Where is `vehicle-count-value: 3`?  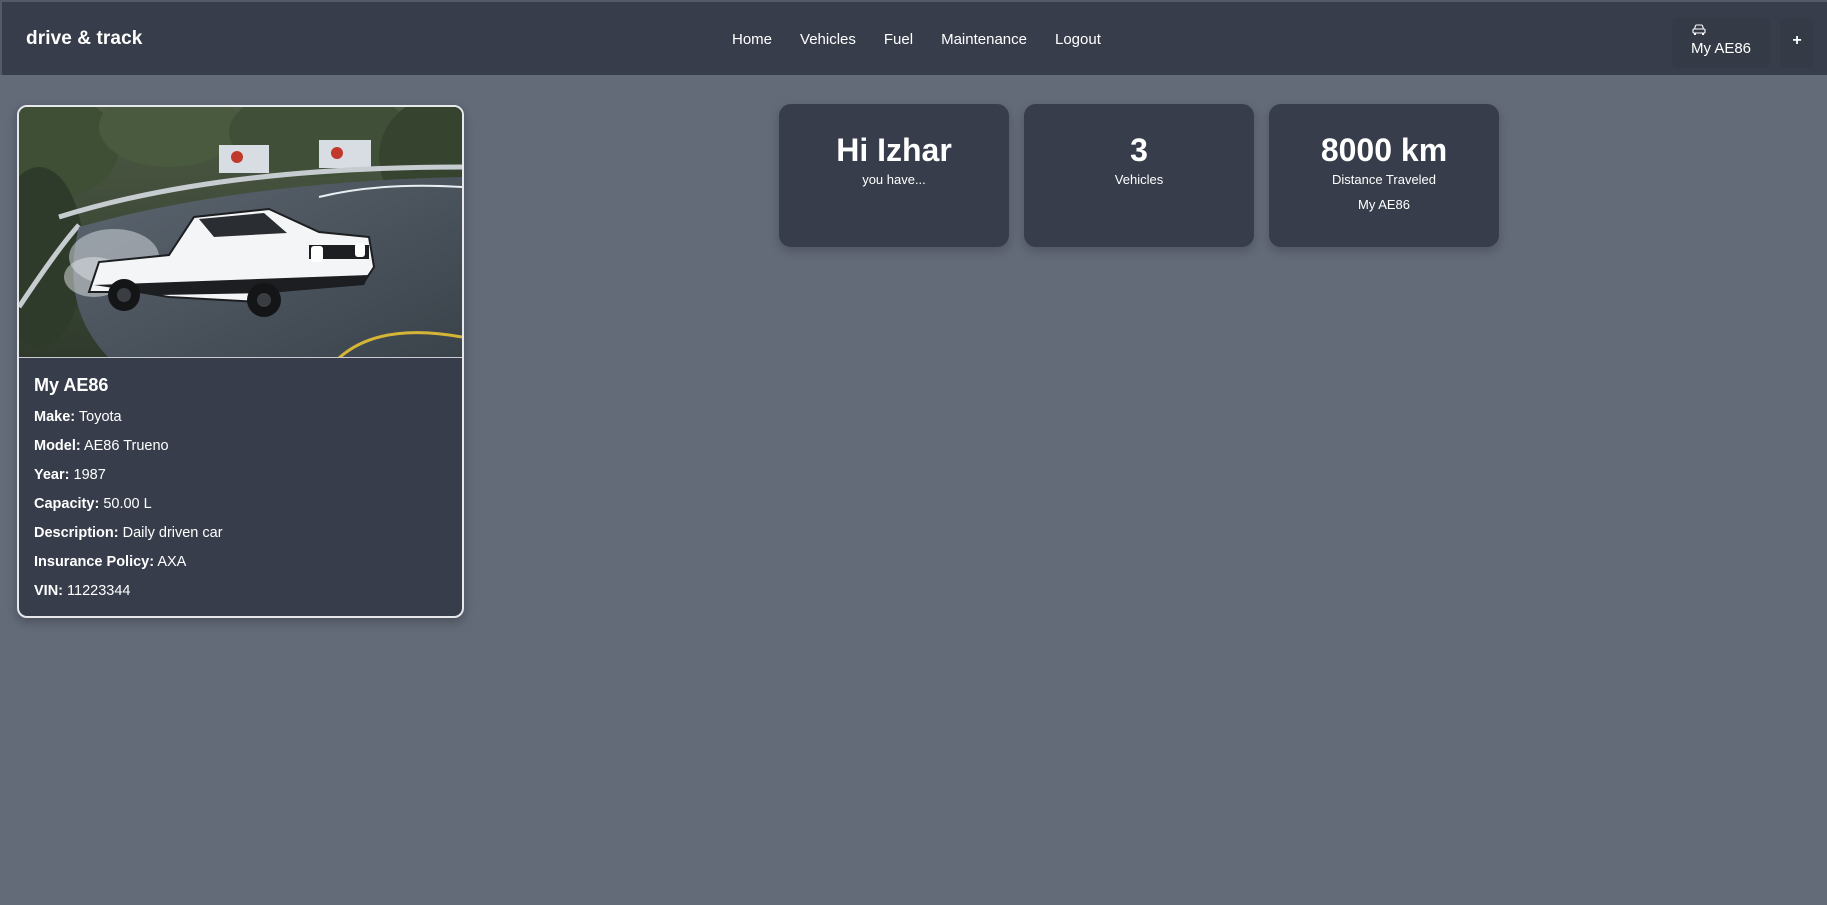
vehicle-count-value: 3 is located at coordinates (1139, 150).